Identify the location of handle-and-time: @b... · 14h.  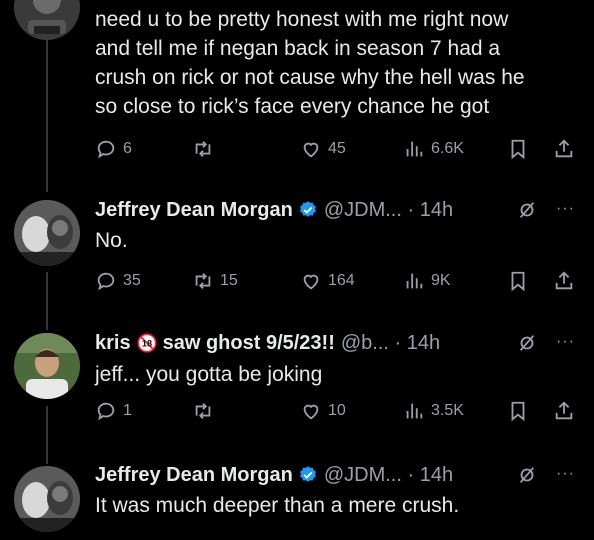
(390, 343).